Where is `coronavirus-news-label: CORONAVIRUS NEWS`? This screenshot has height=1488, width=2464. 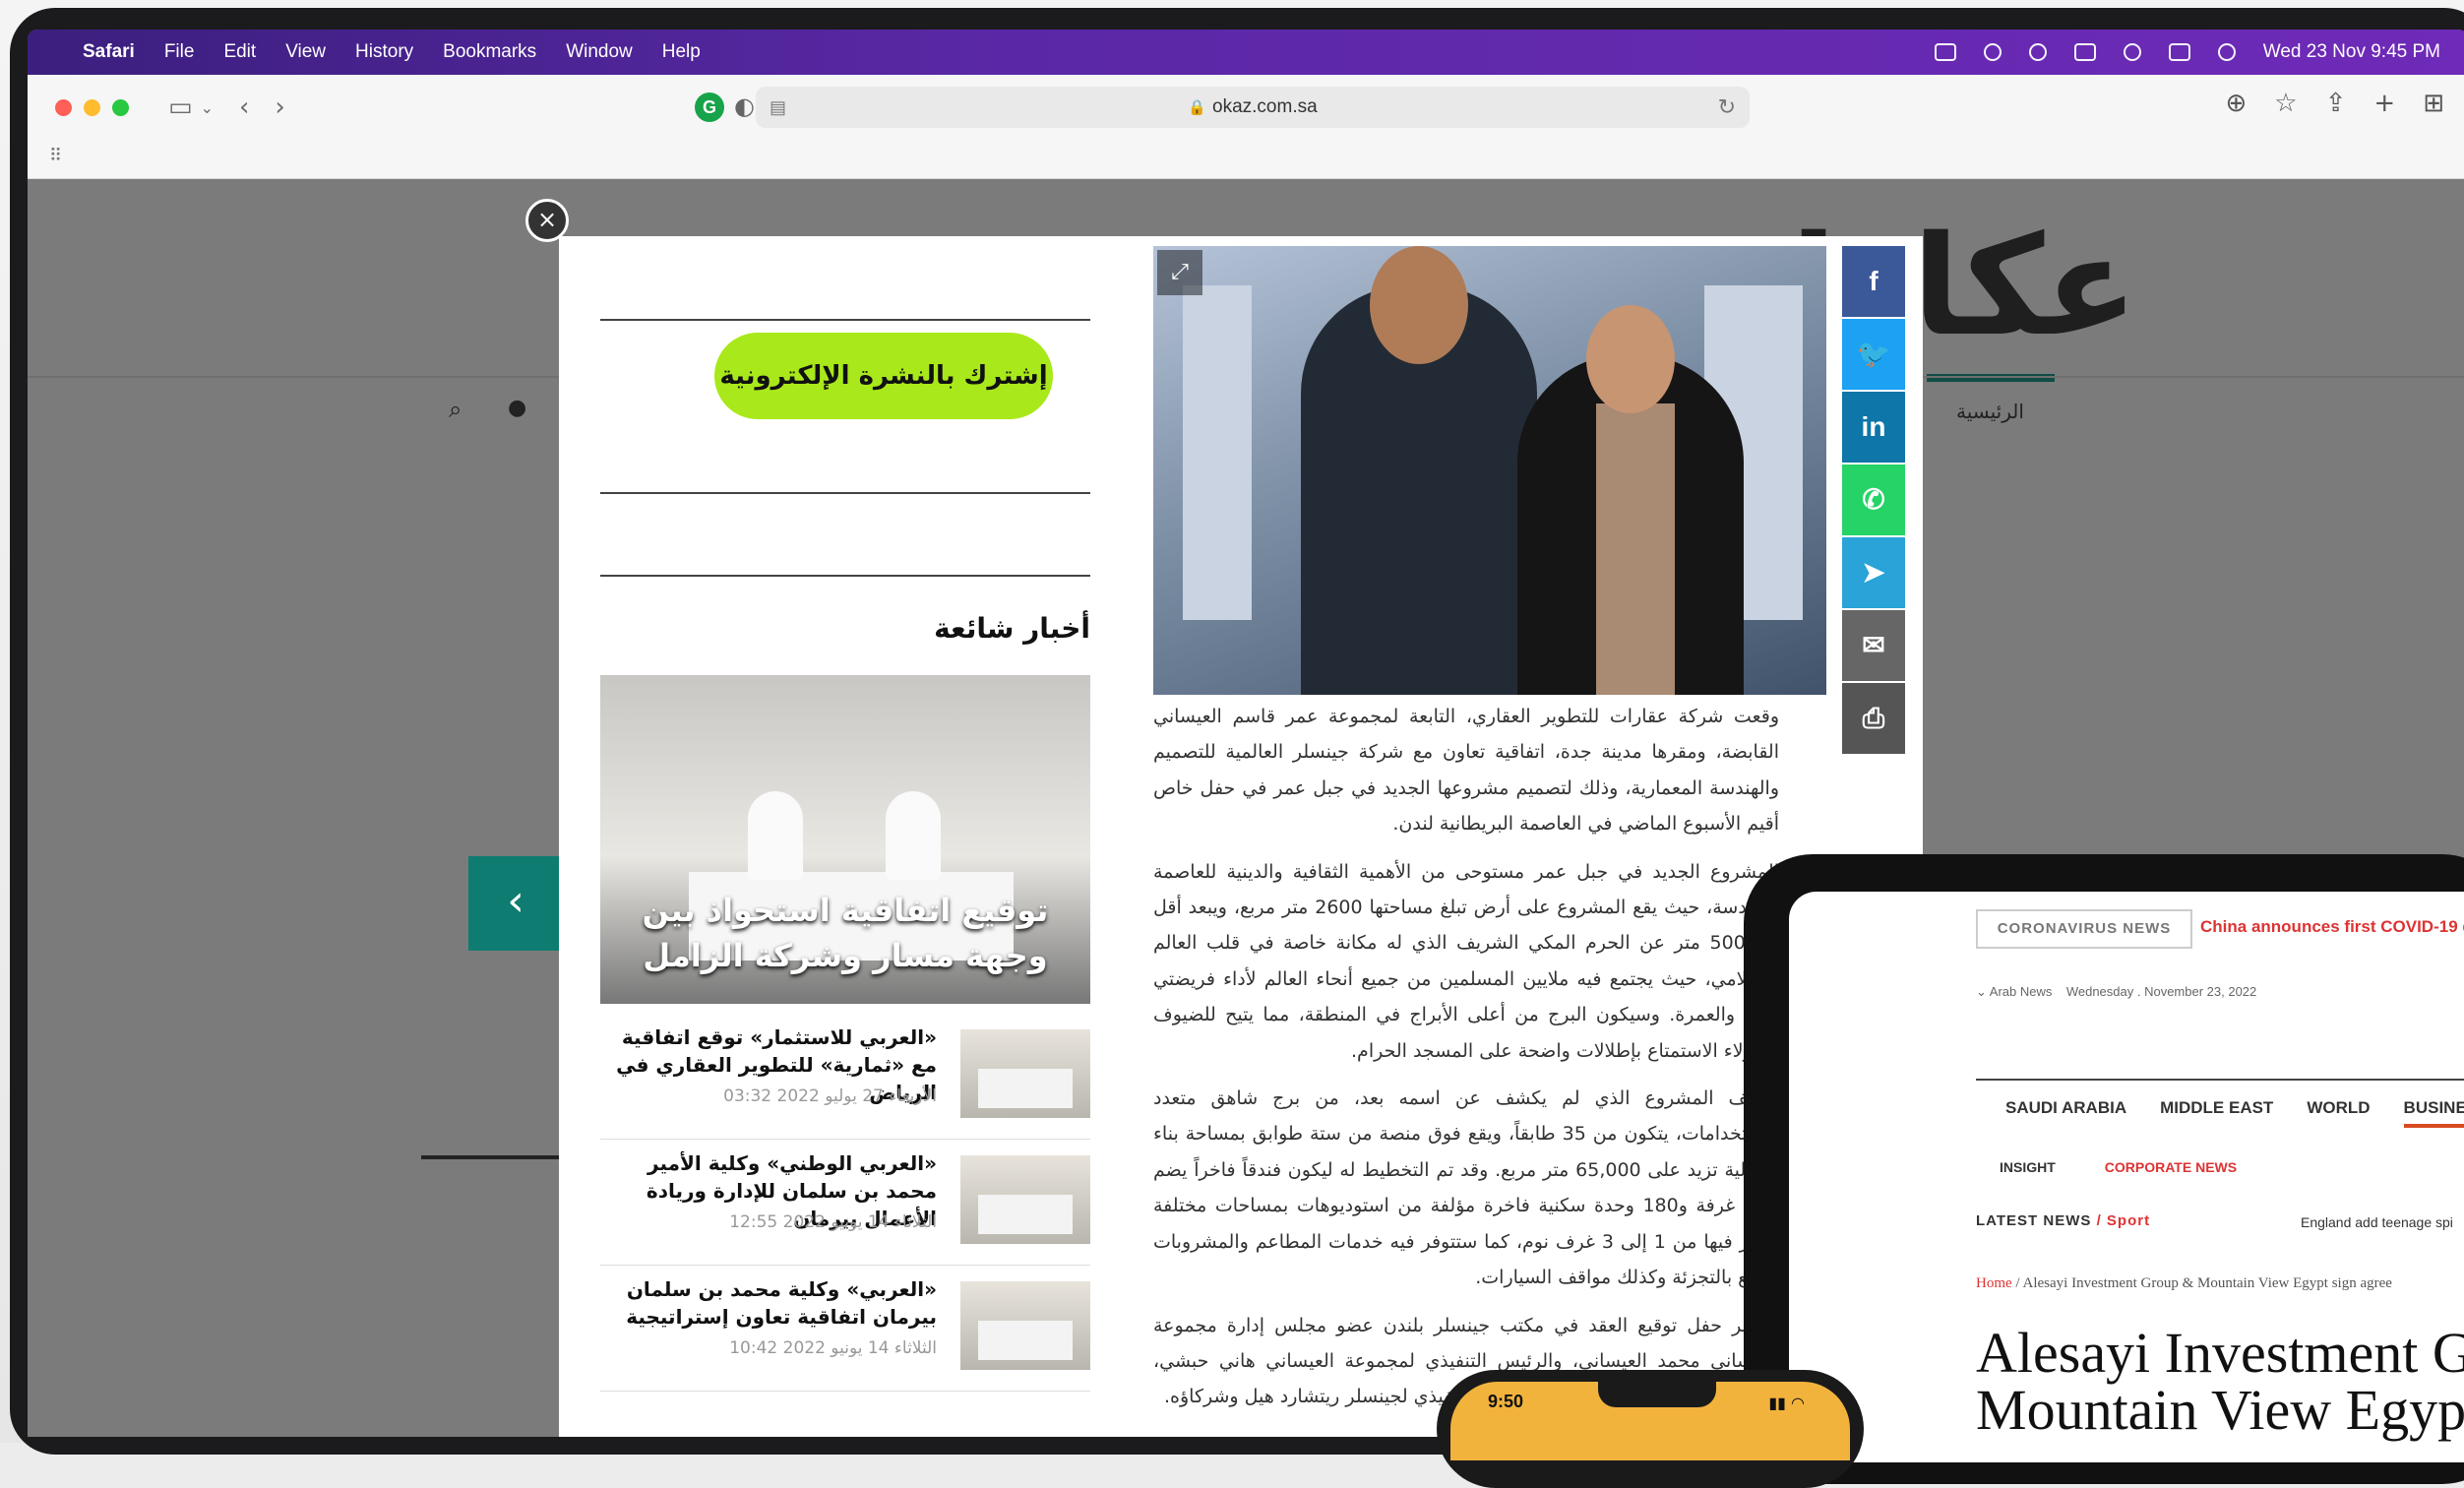 coronavirus-news-label: CORONAVIRUS NEWS is located at coordinates (2084, 929).